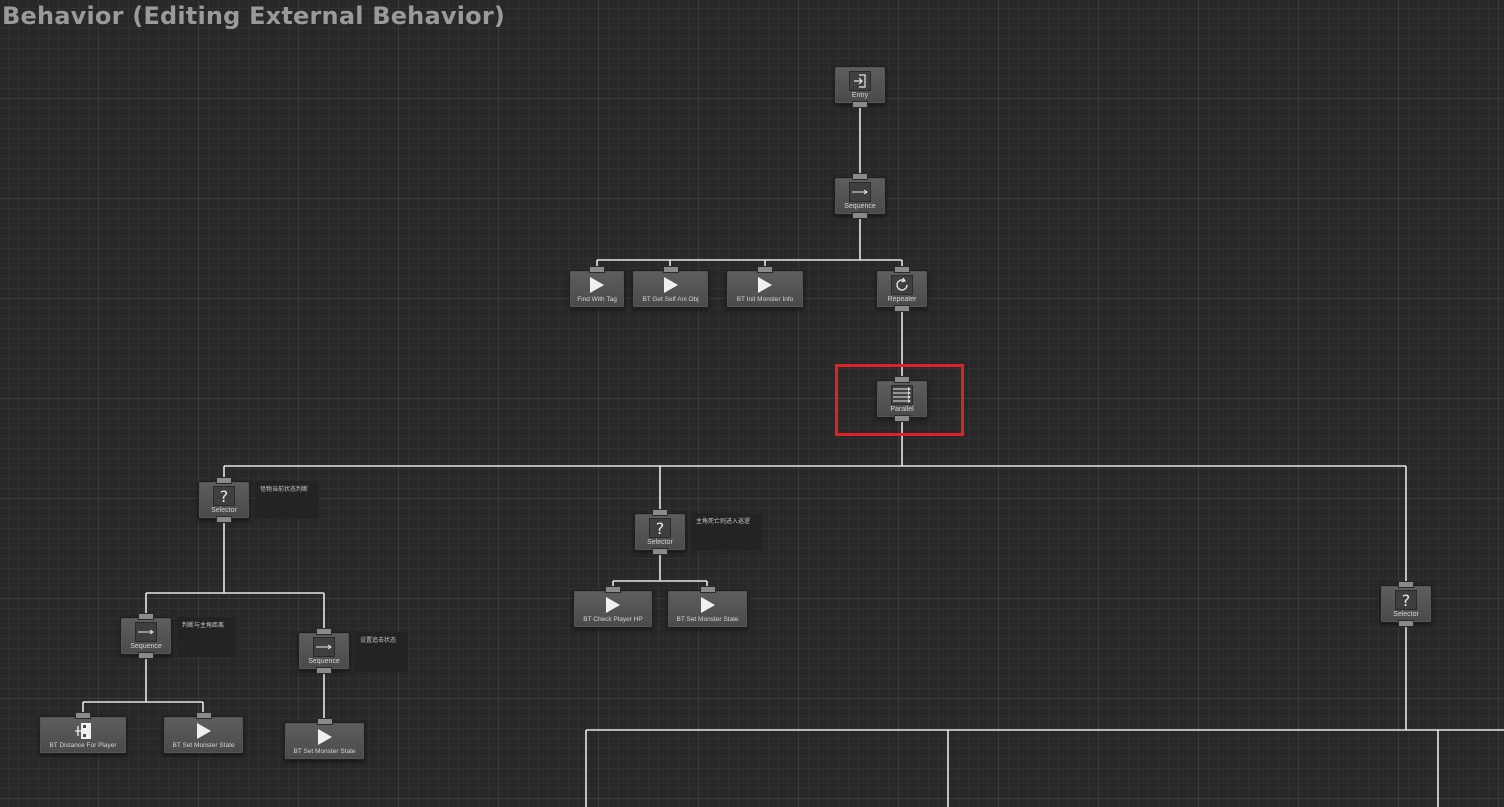 The image size is (1504, 807). I want to click on distance-for-player-label: BT Distance For Player, so click(83, 745).